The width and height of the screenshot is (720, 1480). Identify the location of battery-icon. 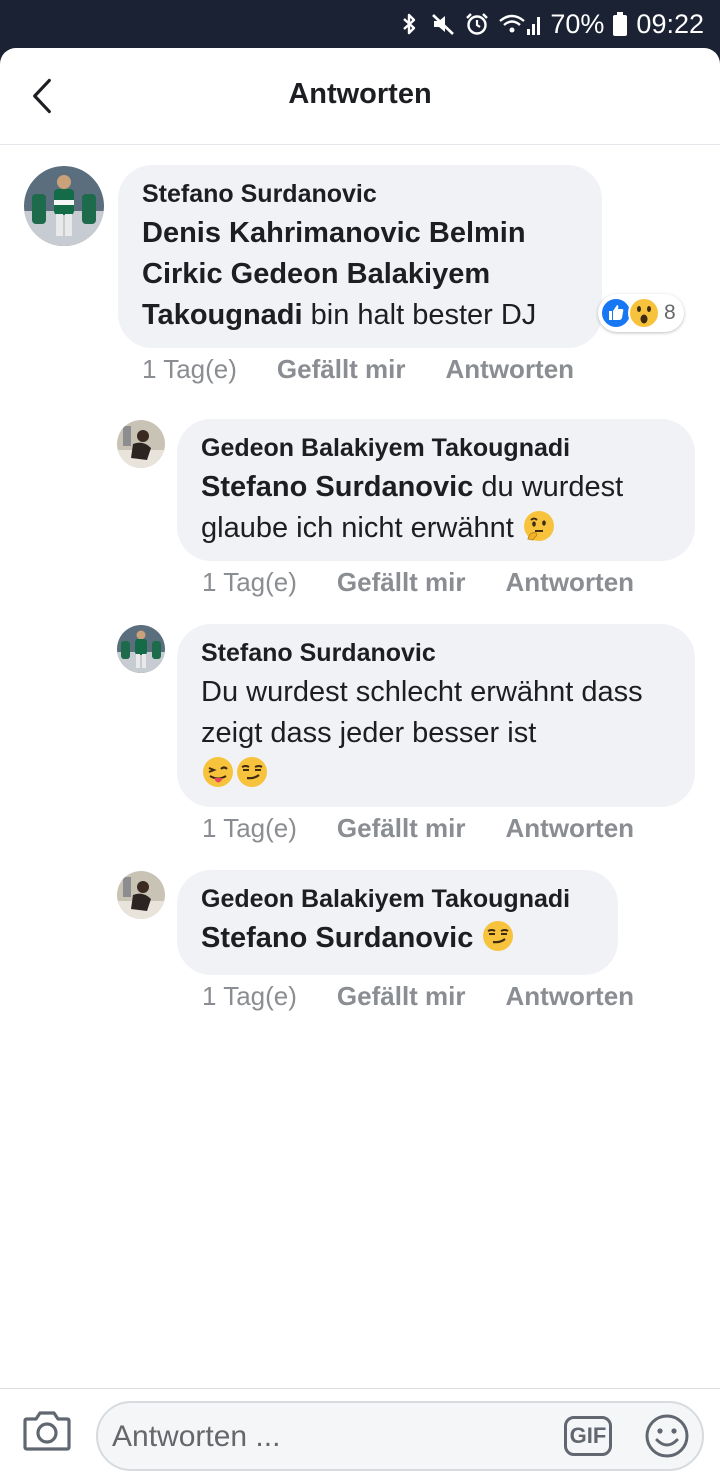
(620, 24).